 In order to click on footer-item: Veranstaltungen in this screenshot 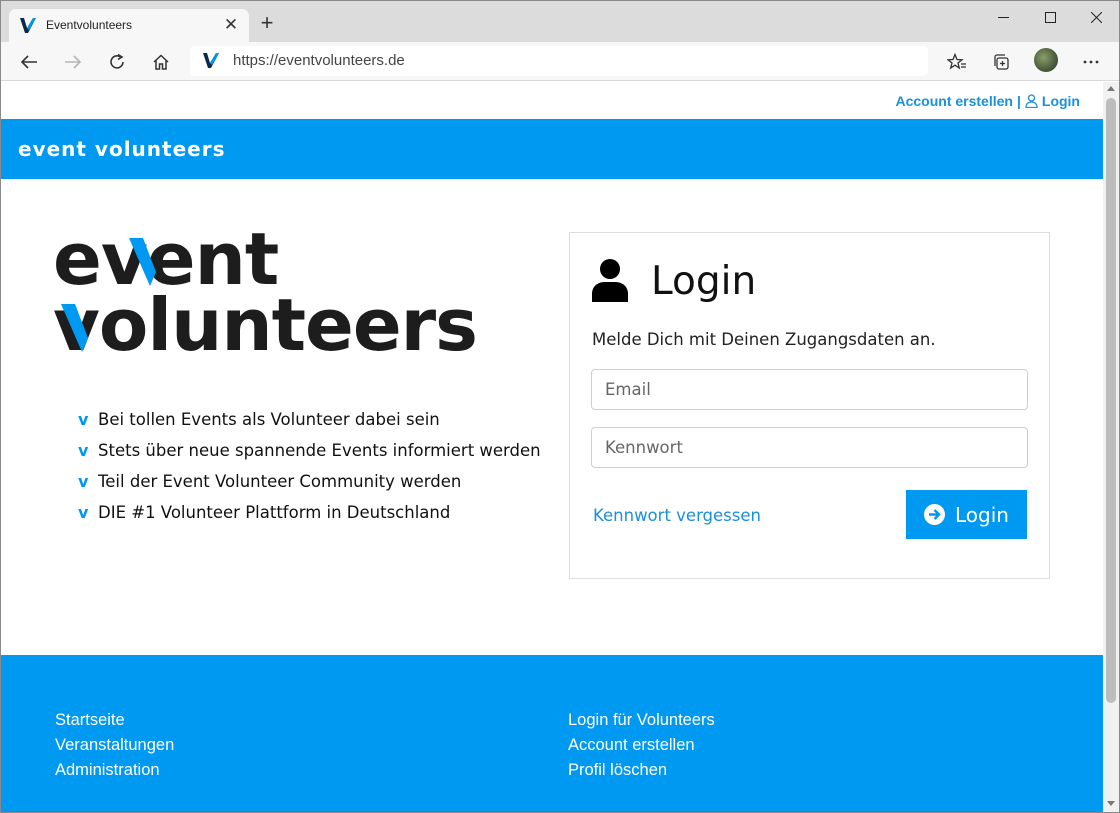, I will do `click(114, 748)`.